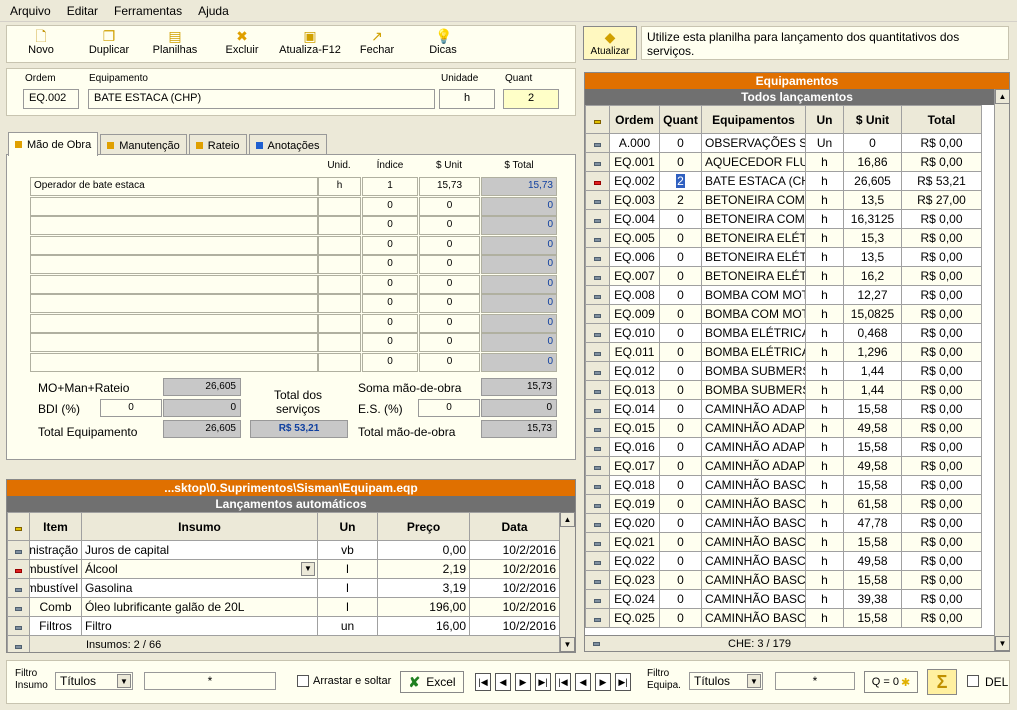 Image resolution: width=1017 pixels, height=710 pixels. I want to click on nav-last-icon: ▶|, so click(543, 682).